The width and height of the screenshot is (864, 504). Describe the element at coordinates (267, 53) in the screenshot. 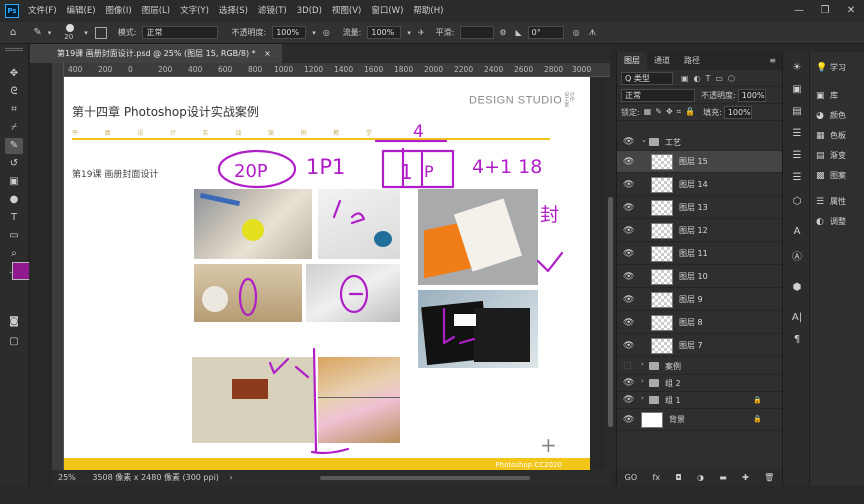

I see `close-tab-icon: ×` at that location.